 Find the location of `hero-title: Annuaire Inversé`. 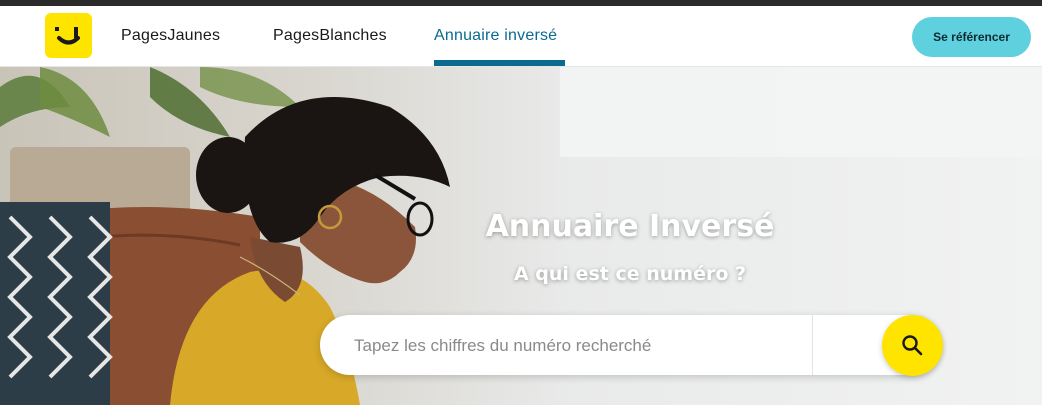

hero-title: Annuaire Inversé is located at coordinates (630, 226).